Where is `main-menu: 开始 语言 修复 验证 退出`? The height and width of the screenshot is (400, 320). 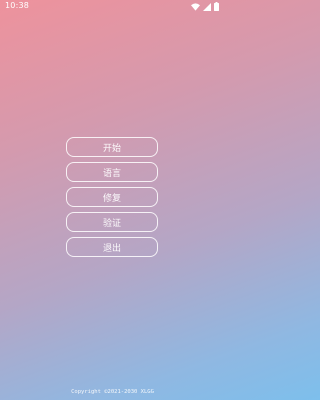 main-menu: 开始 语言 修复 验证 退出 is located at coordinates (112, 199).